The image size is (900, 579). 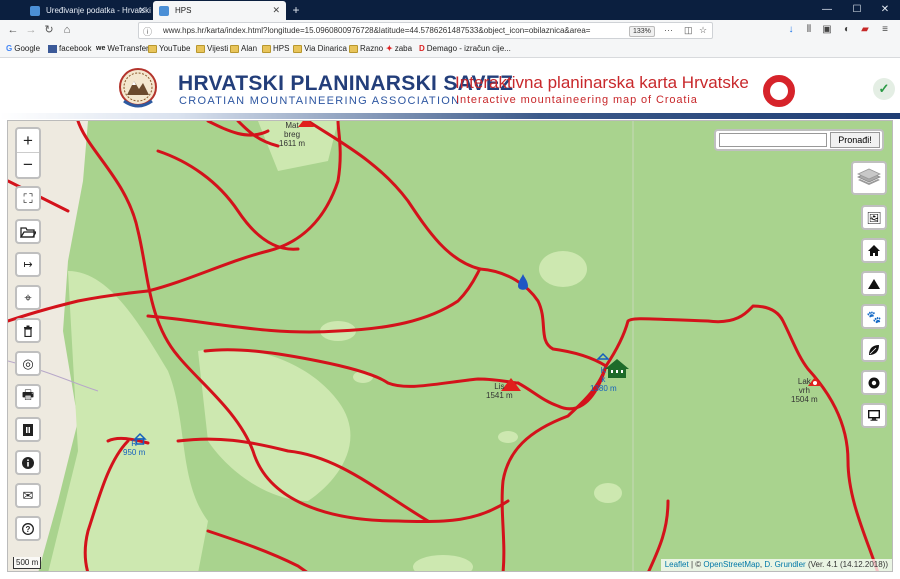 I want to click on folder-open-icon, so click(x=28, y=232).